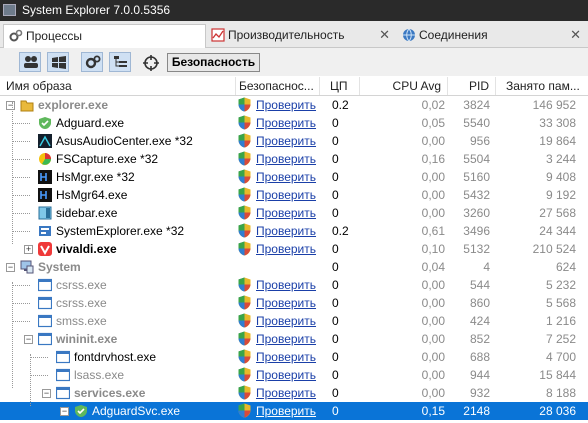 The width and height of the screenshot is (588, 423). I want to click on table-row: FSCapture.exe *32 Проверить 0 0,16 5504 3 244, so click(294, 159).